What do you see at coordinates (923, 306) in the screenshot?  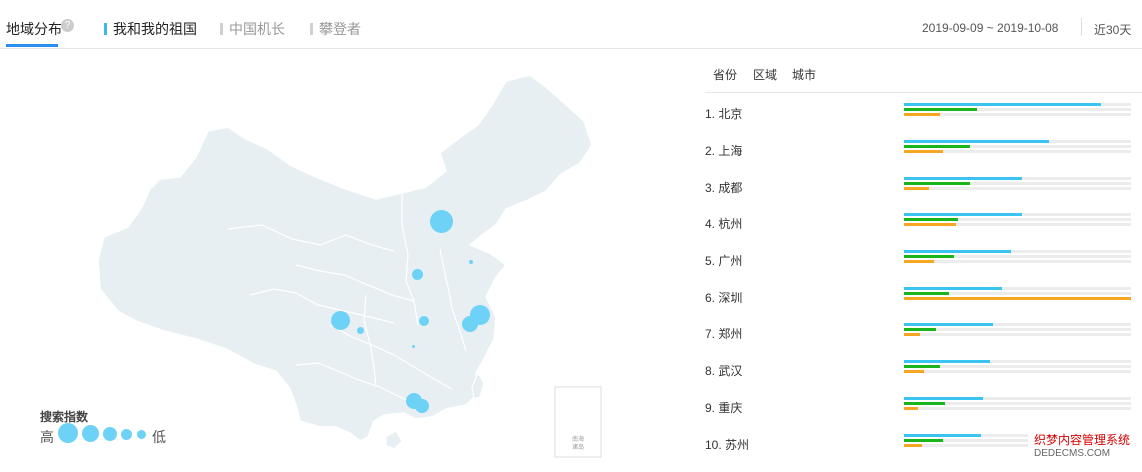 I see `ranking-row: 6. 深圳` at bounding box center [923, 306].